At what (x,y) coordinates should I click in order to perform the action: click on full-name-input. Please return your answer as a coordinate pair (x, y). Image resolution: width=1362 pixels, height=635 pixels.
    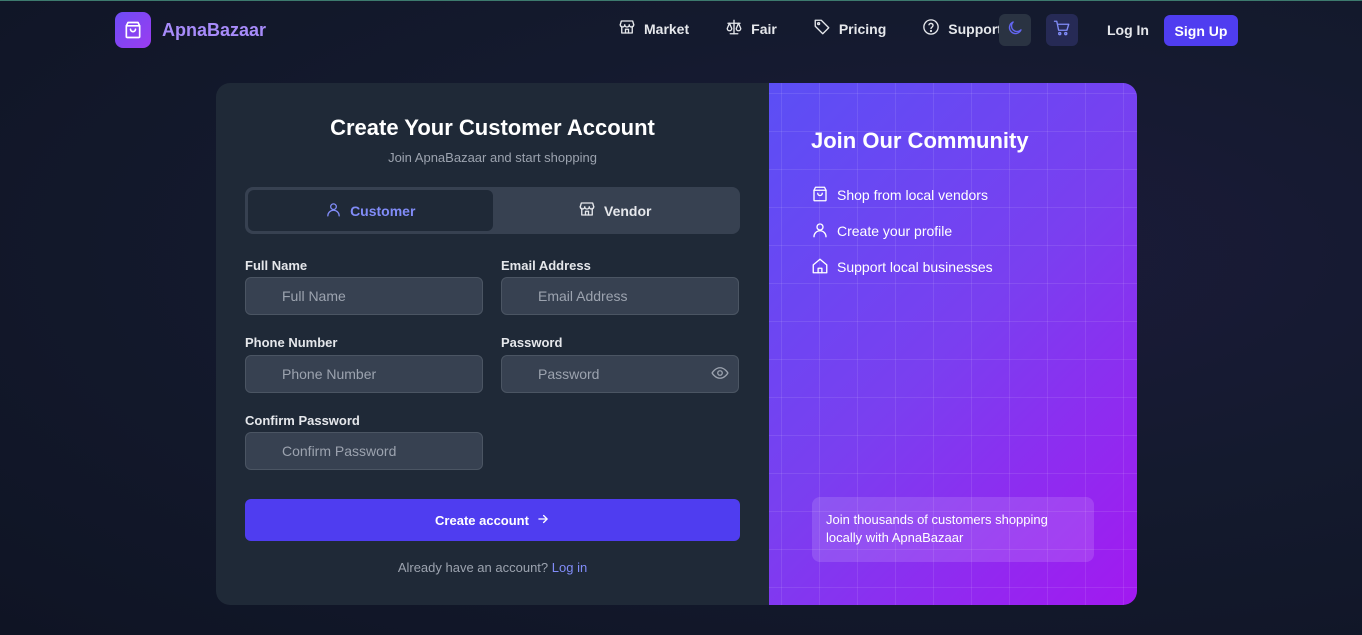
    Looking at the image, I should click on (364, 296).